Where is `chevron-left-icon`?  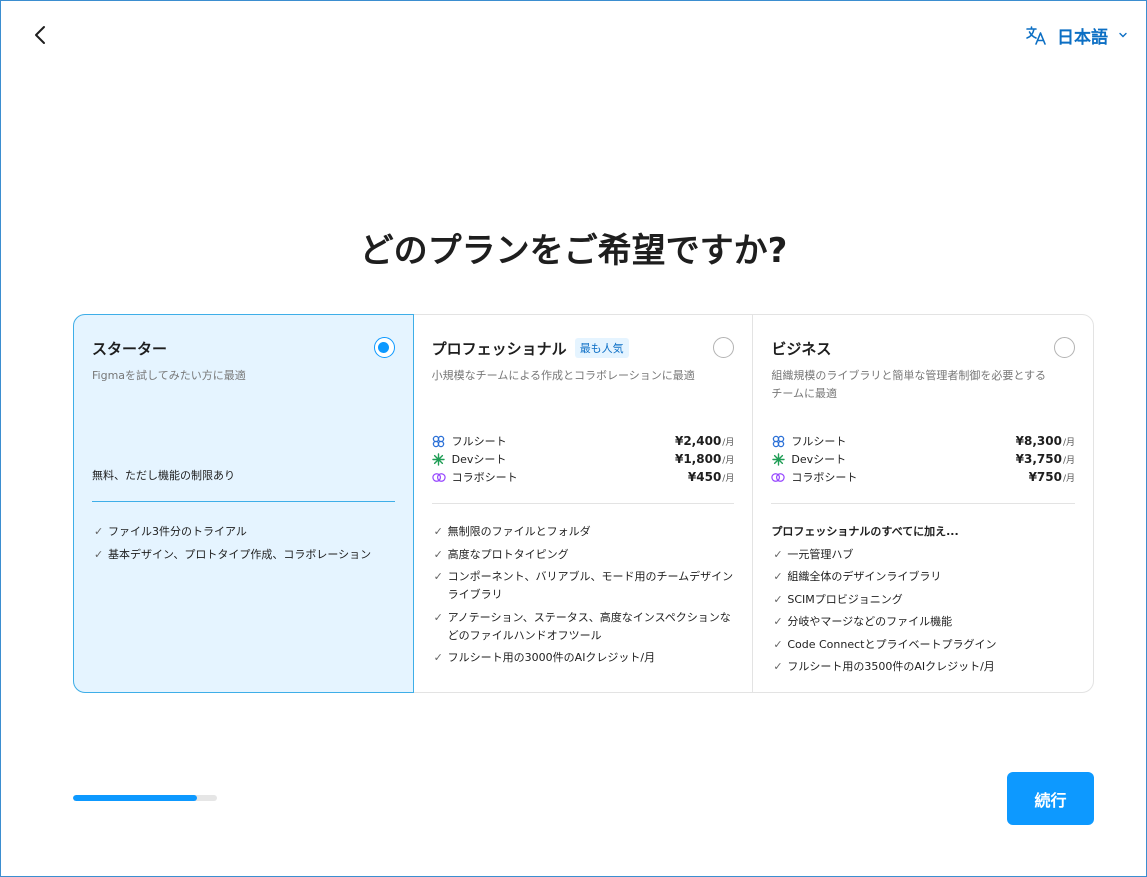 chevron-left-icon is located at coordinates (40, 35).